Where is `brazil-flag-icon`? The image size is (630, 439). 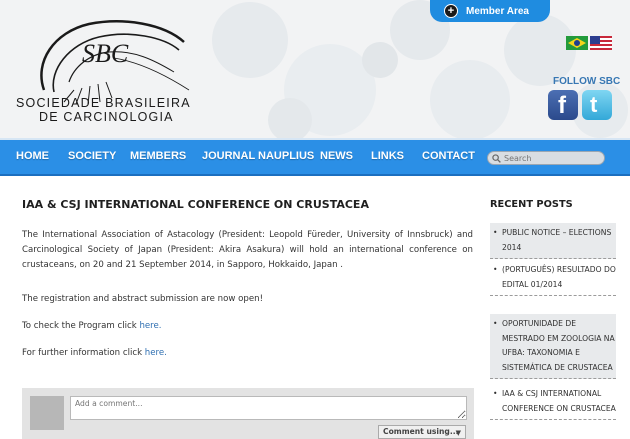 brazil-flag-icon is located at coordinates (577, 43).